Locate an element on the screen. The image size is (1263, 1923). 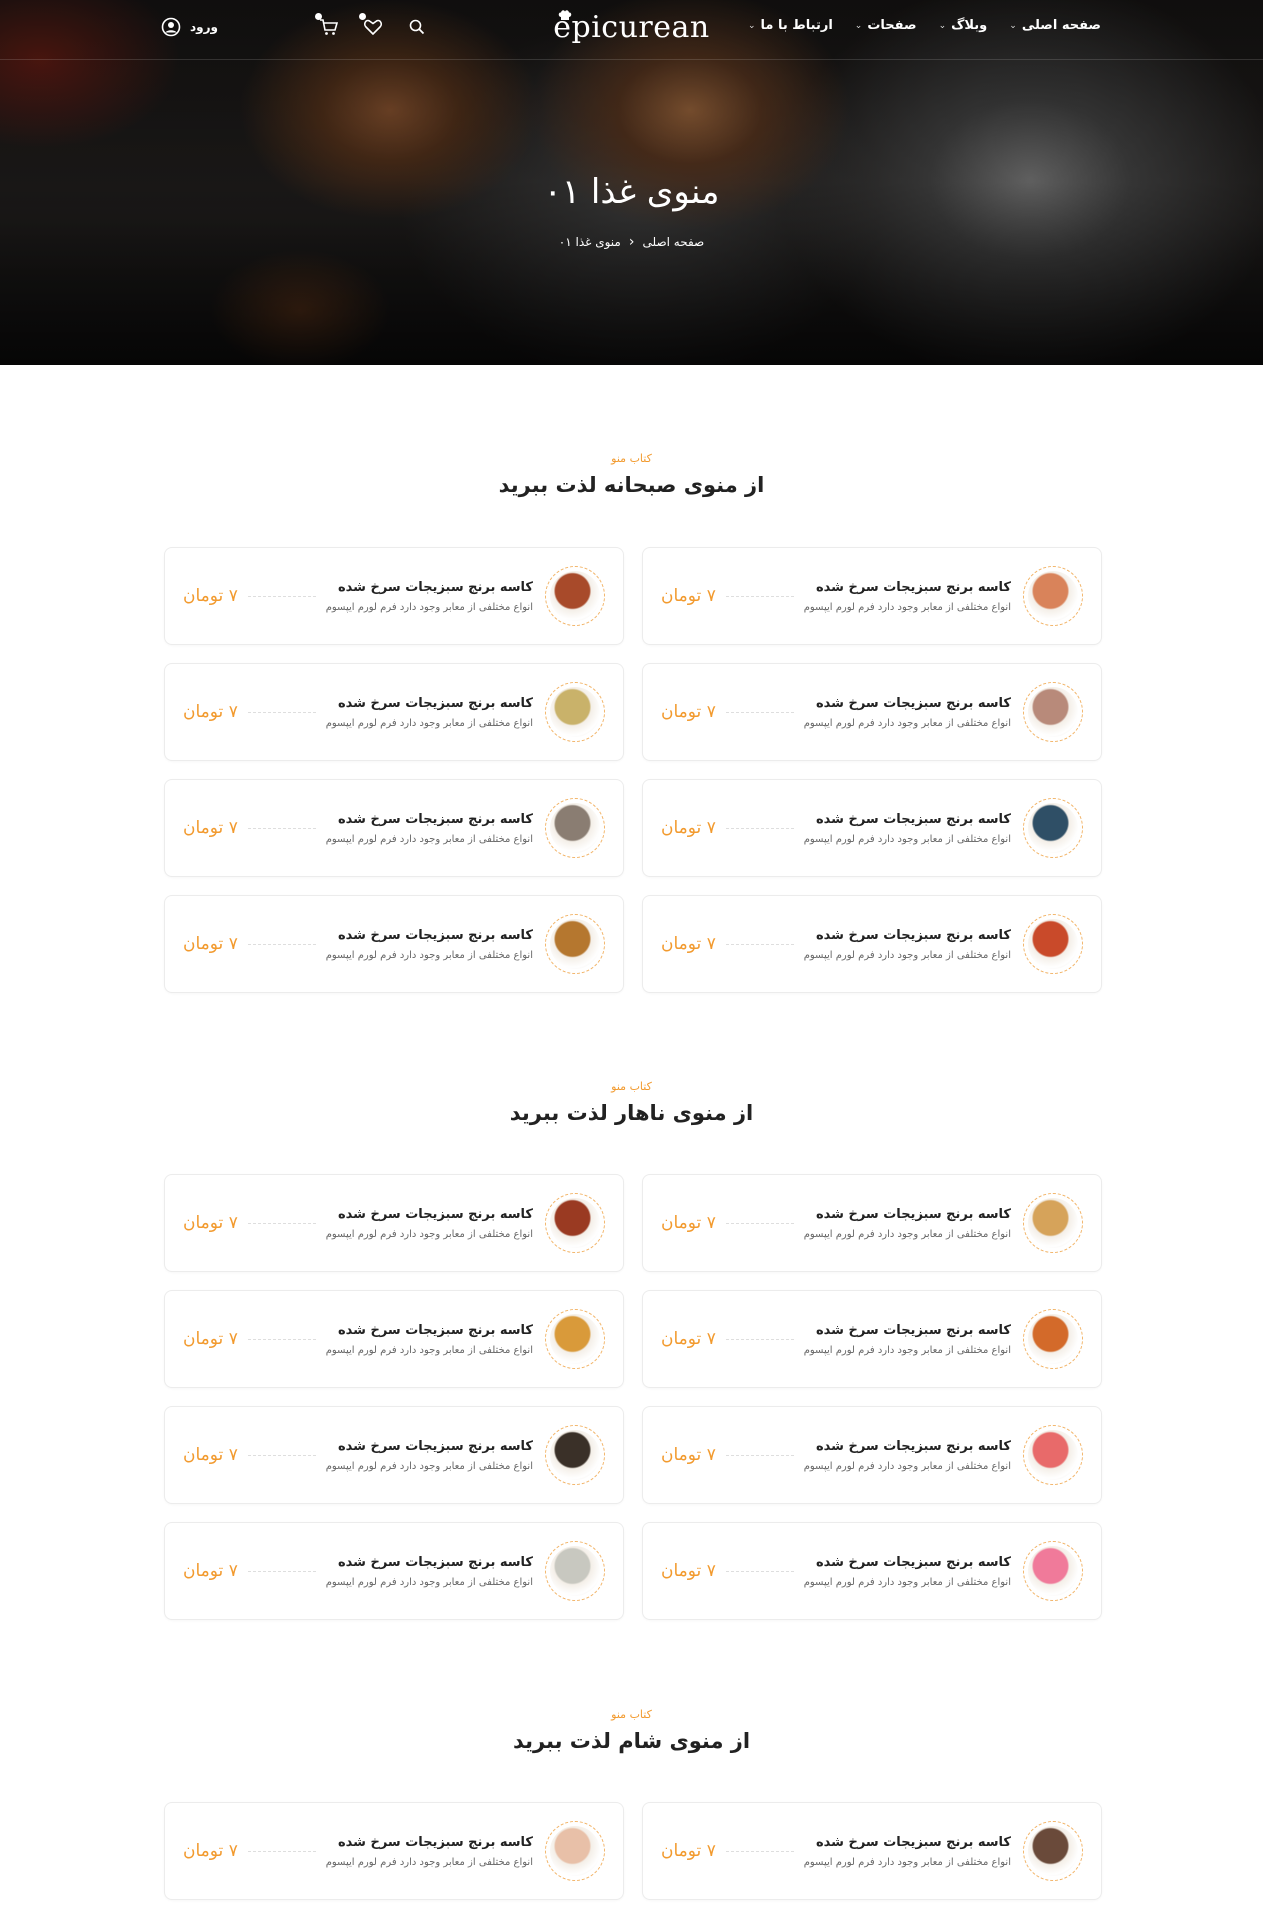
page-title: منوی غذا ۰۱ is located at coordinates (631, 192).